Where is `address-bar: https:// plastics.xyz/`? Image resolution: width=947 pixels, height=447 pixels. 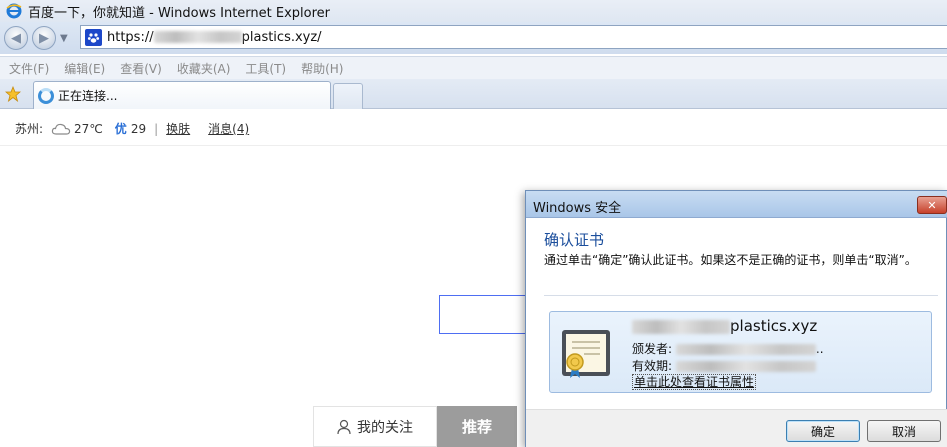
address-bar: https:// plastics.xyz/ is located at coordinates (513, 37).